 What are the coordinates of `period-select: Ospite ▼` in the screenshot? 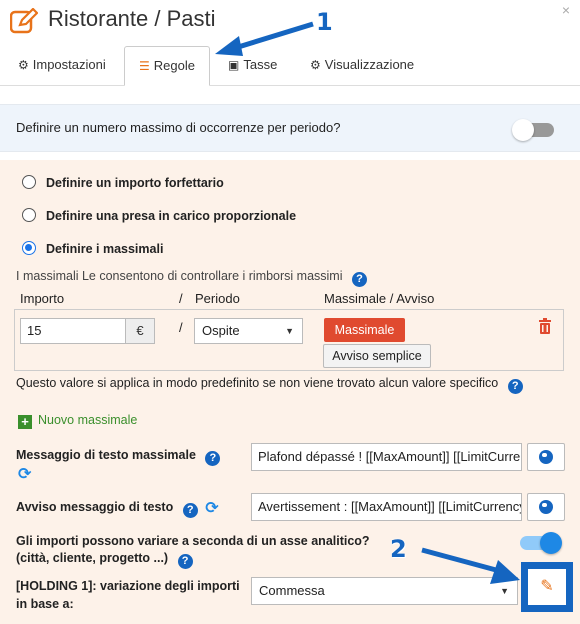 It's located at (248, 331).